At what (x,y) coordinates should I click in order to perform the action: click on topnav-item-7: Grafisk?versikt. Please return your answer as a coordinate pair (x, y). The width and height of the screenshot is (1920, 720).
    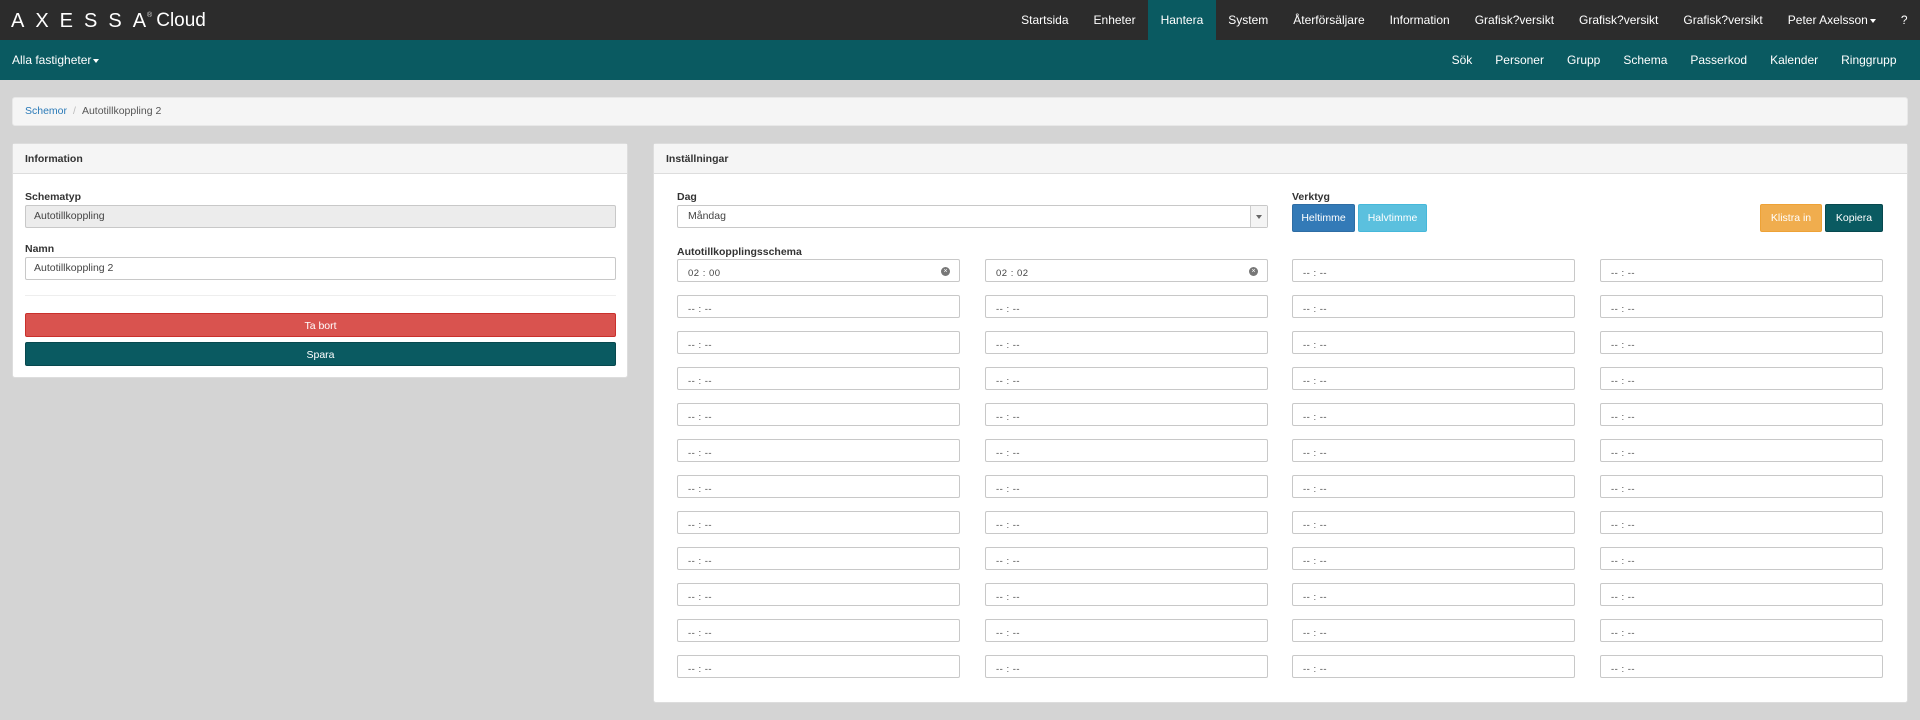
    Looking at the image, I should click on (1619, 20).